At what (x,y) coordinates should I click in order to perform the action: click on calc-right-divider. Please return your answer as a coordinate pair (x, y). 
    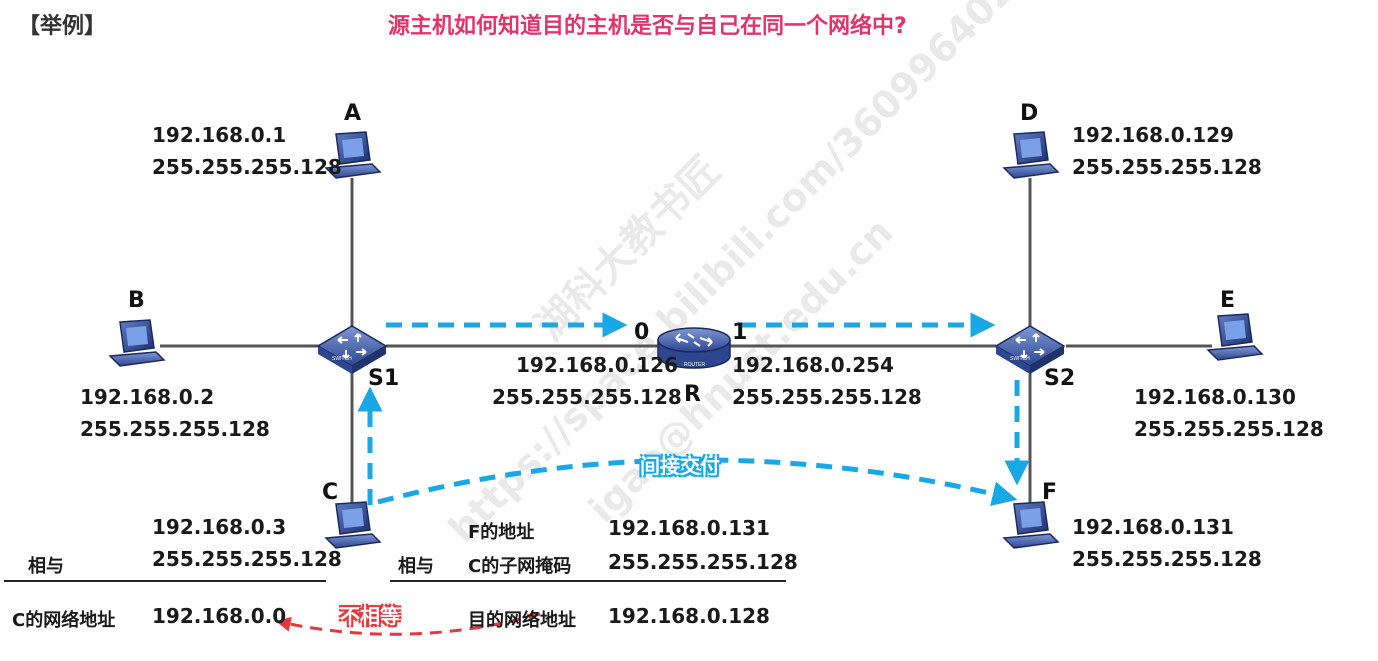
    Looking at the image, I should click on (588, 581).